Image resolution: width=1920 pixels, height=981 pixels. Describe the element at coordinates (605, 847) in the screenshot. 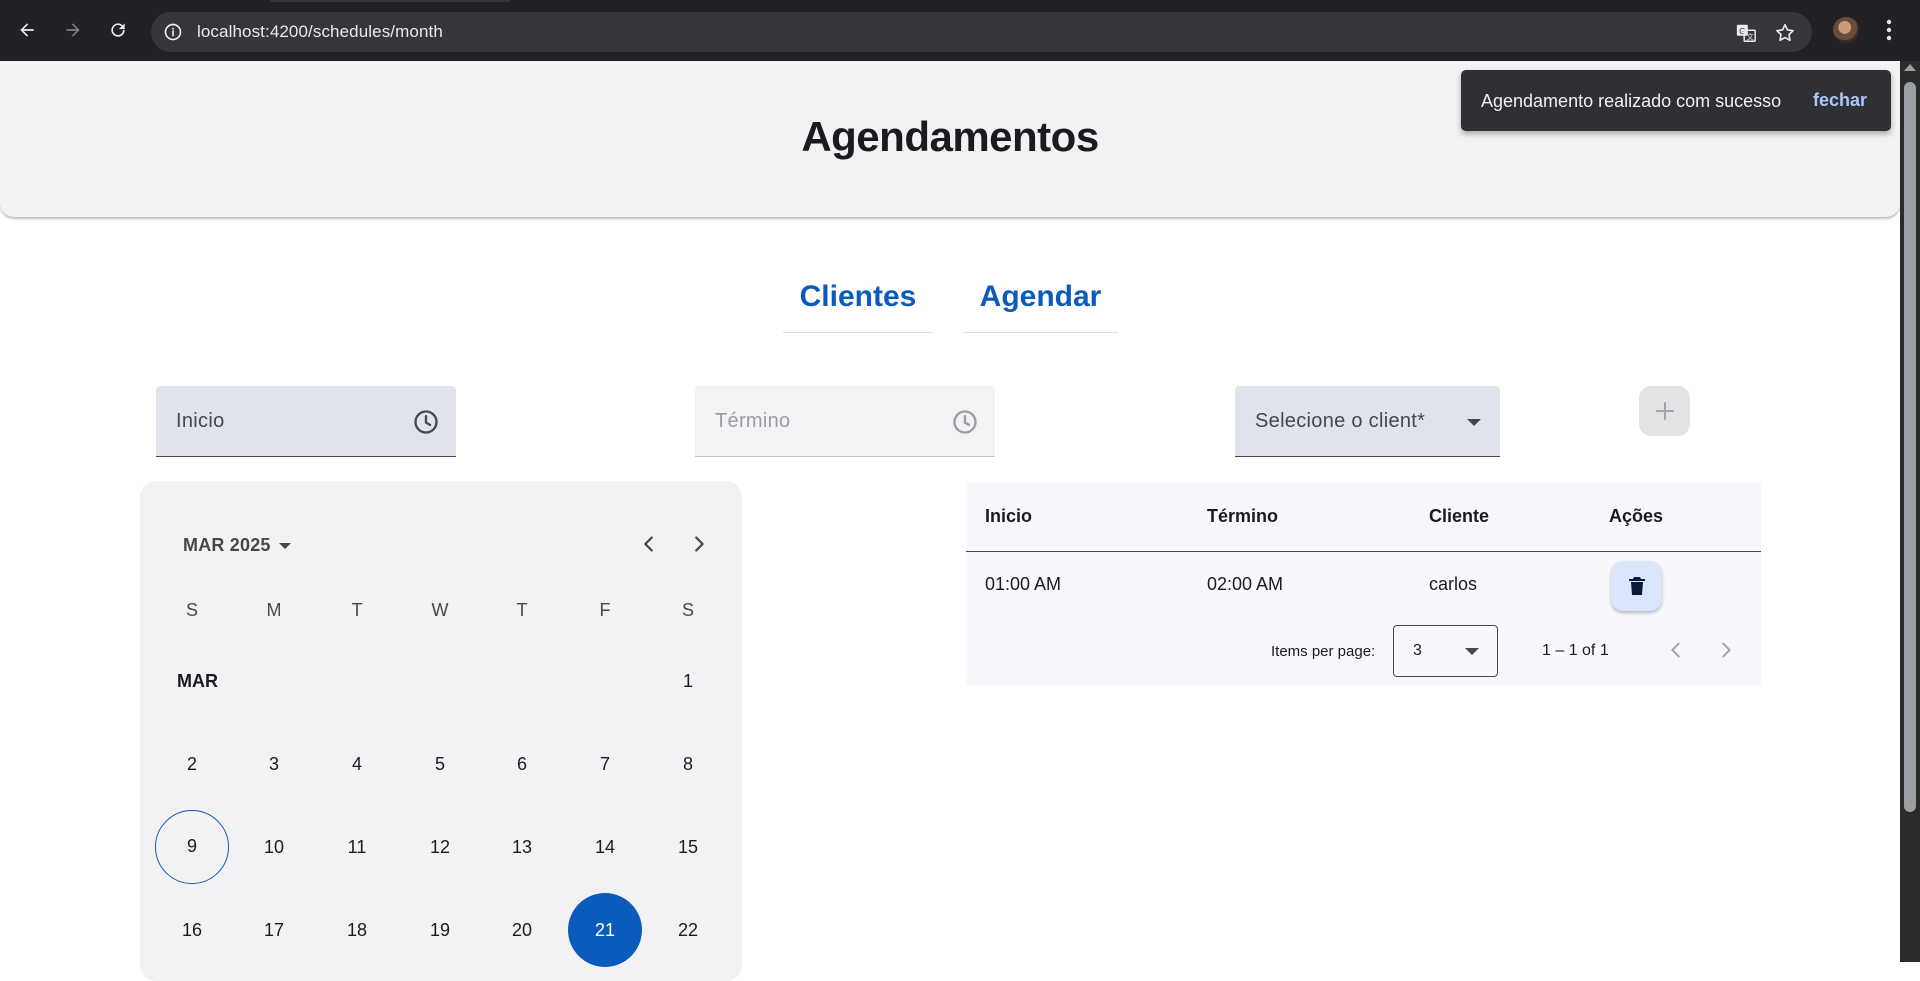

I see `calendar-day: 14` at that location.